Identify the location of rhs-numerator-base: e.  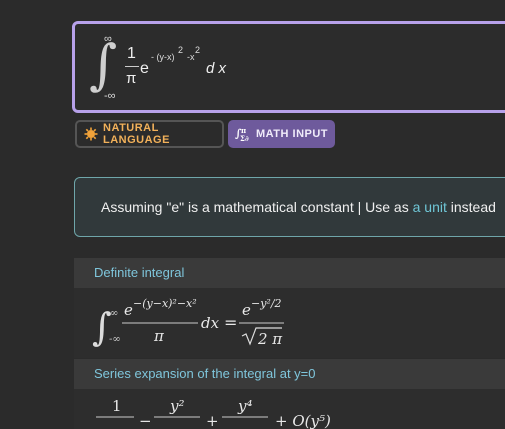
(246, 310).